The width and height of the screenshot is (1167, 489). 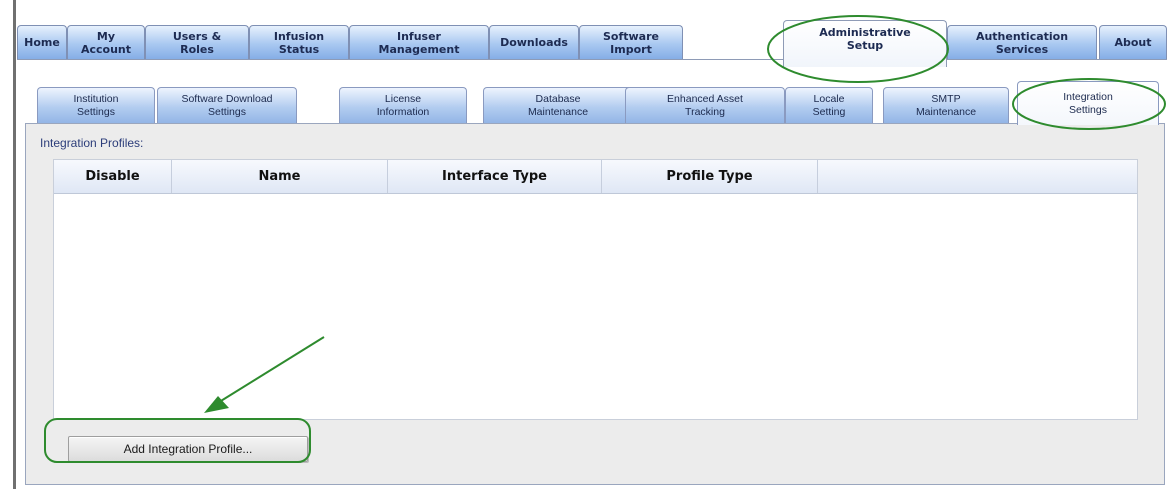 I want to click on tab-home: Home, so click(x=42, y=42).